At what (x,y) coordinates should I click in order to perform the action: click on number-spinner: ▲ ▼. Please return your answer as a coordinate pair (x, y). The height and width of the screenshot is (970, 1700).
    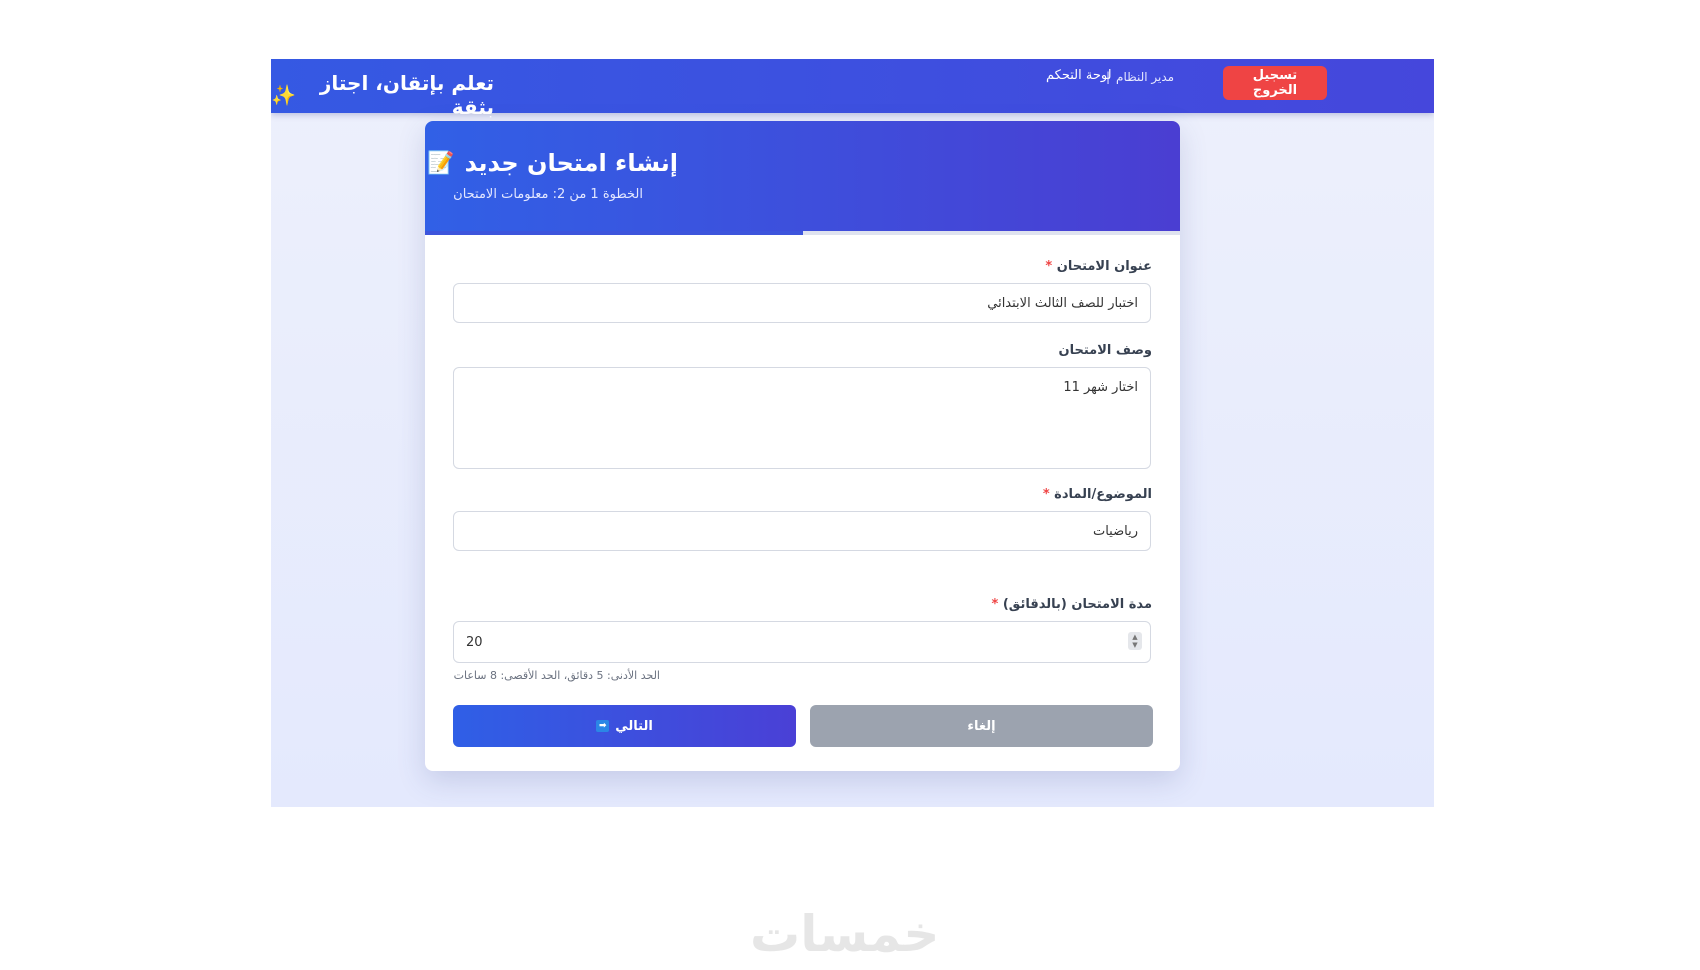
    Looking at the image, I should click on (1135, 641).